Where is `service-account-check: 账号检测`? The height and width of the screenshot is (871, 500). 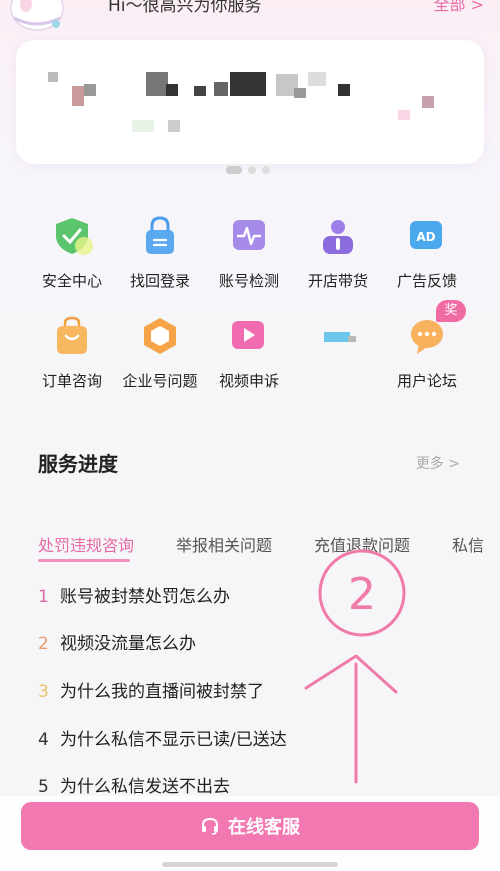 service-account-check: 账号检测 is located at coordinates (249, 252).